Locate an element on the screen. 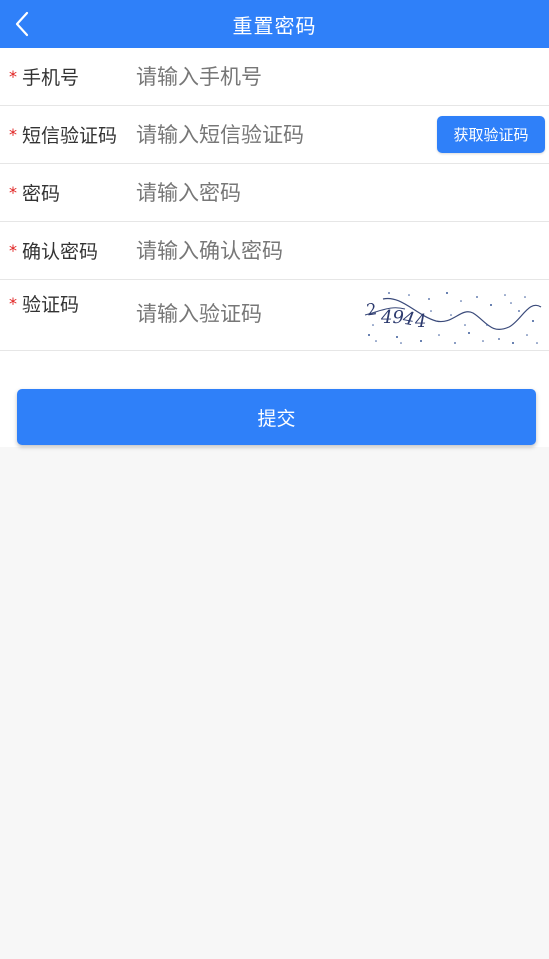 This screenshot has width=549, height=959. header-bar: 重置密码 is located at coordinates (274, 24).